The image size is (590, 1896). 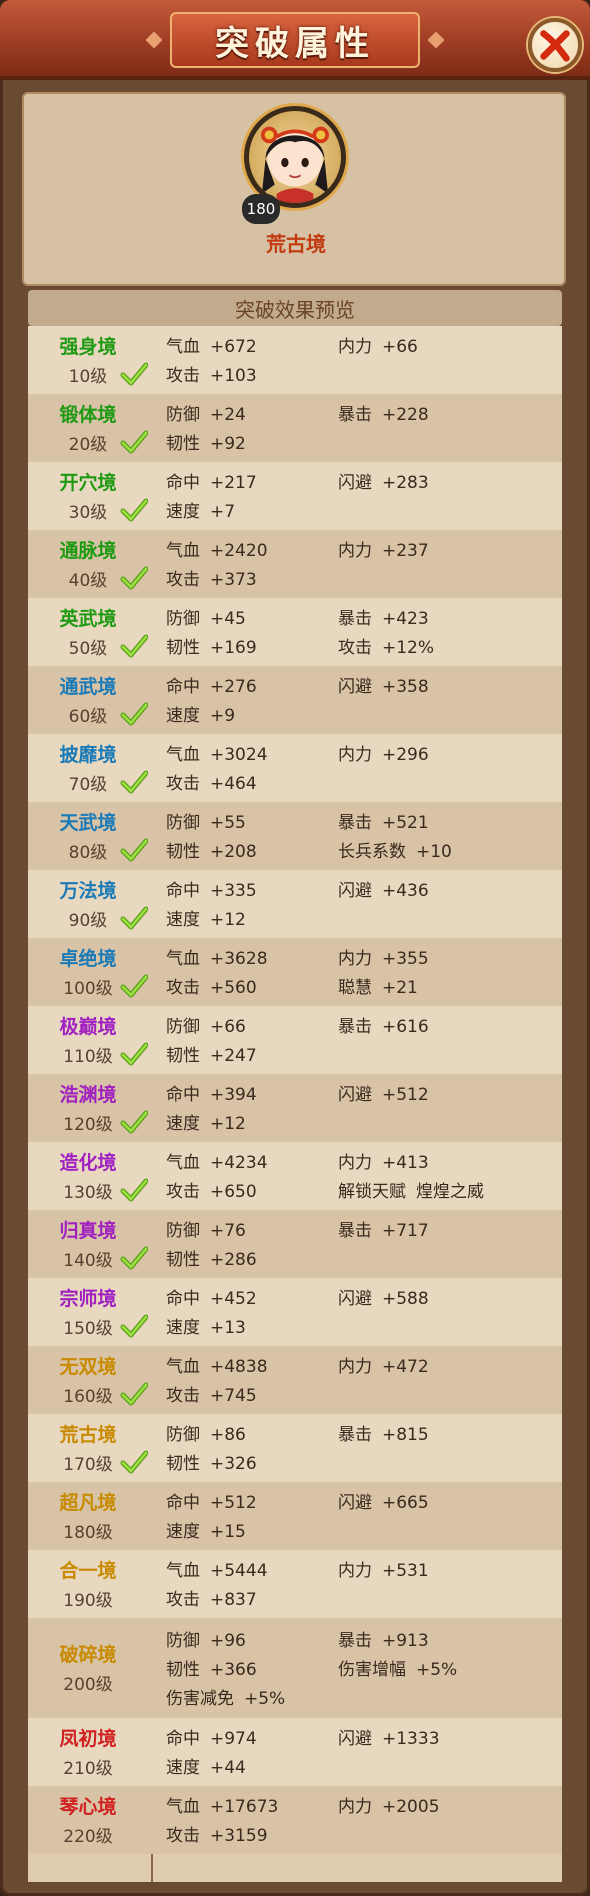 I want to click on page-title: 突破属性, so click(x=295, y=43).